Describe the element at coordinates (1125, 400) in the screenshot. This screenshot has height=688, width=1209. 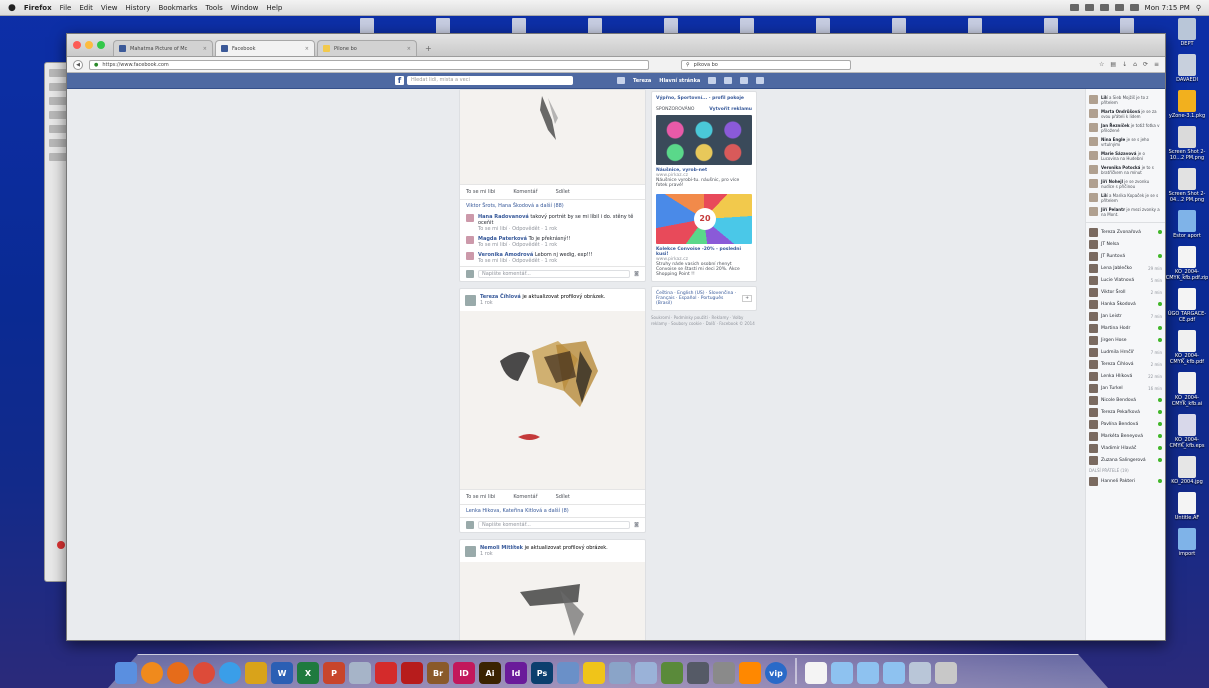
I see `chat-contact: Nicole Bendová` at that location.